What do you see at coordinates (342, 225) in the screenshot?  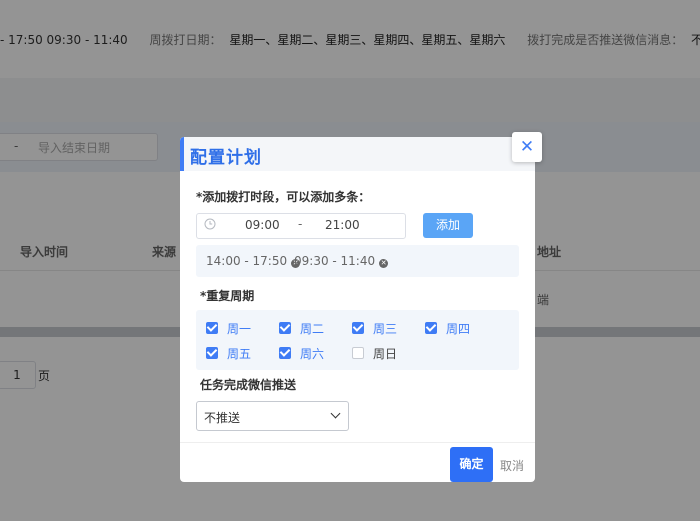 I see `end-time-input: 21:00` at bounding box center [342, 225].